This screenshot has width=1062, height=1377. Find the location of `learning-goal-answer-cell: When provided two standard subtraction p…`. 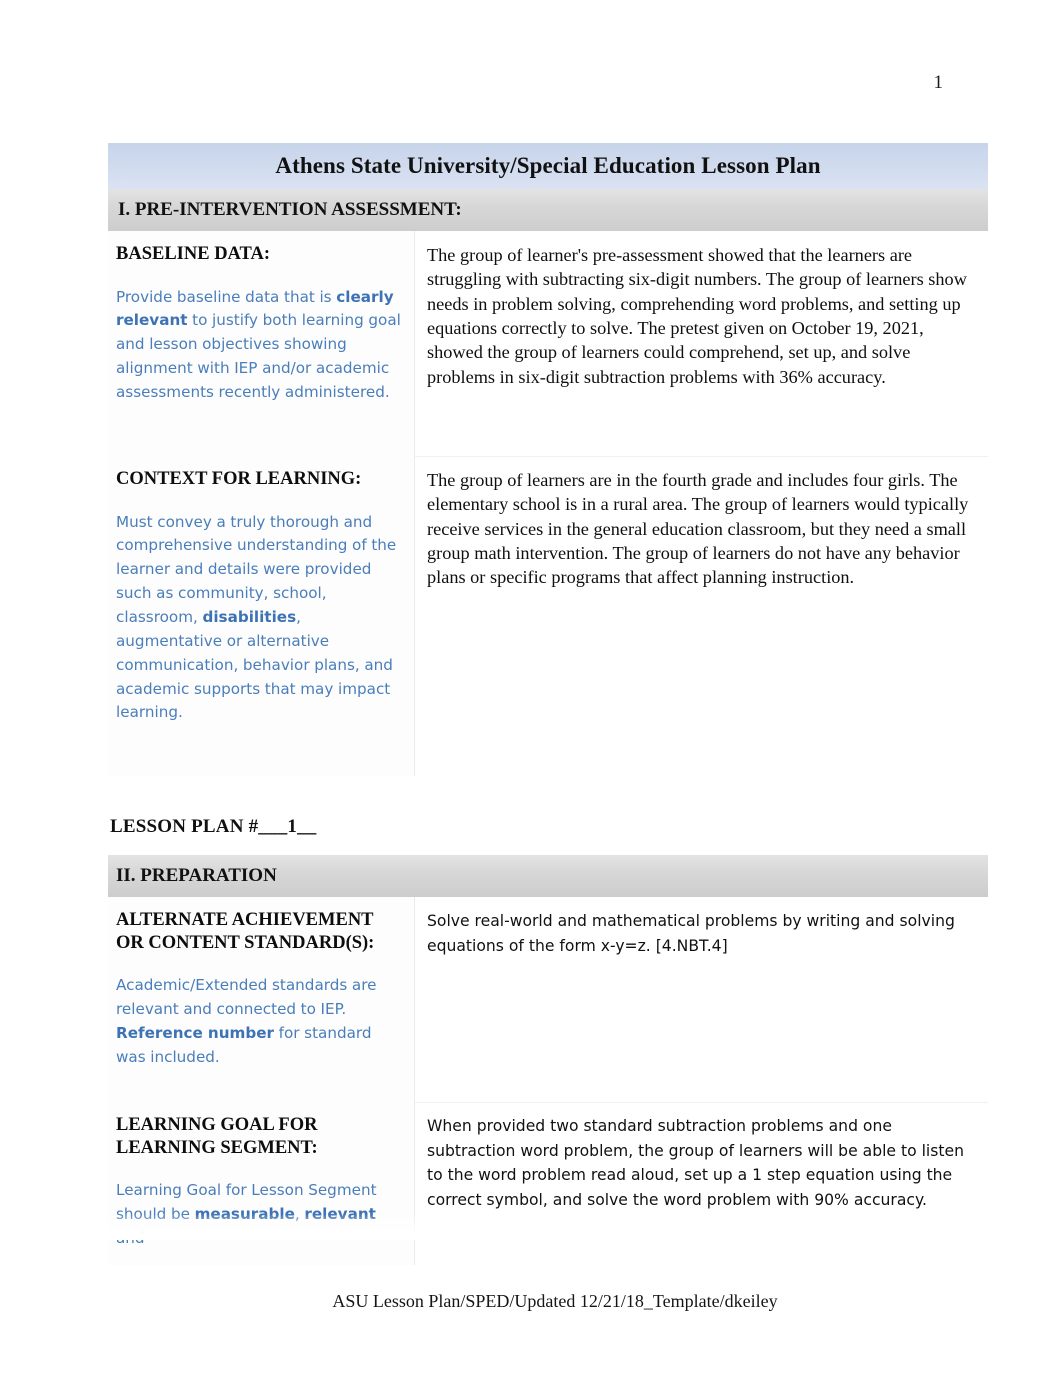

learning-goal-answer-cell: When provided two standard subtraction p… is located at coordinates (701, 1183).